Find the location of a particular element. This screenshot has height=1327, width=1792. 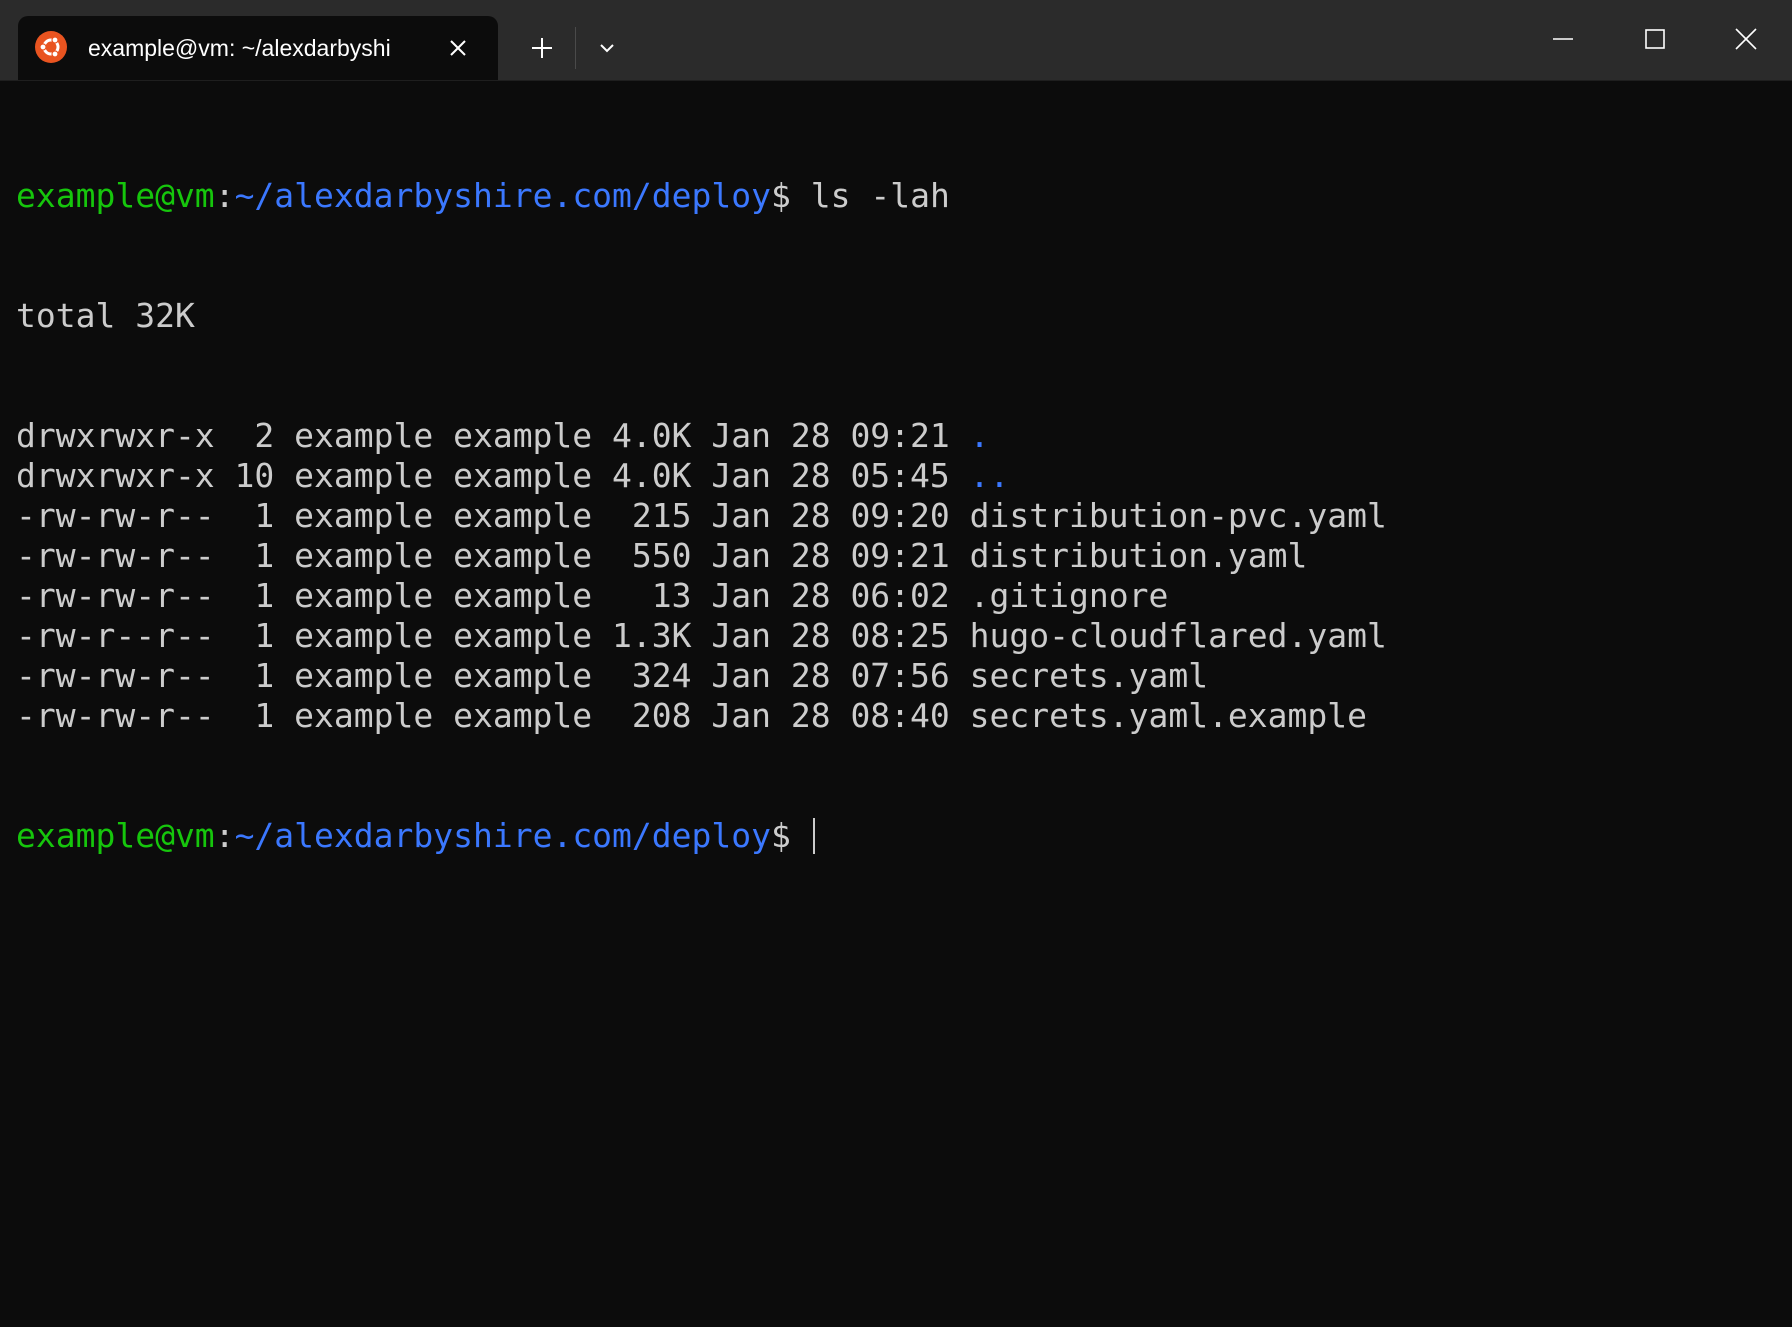

minimize-icon is located at coordinates (1563, 39).